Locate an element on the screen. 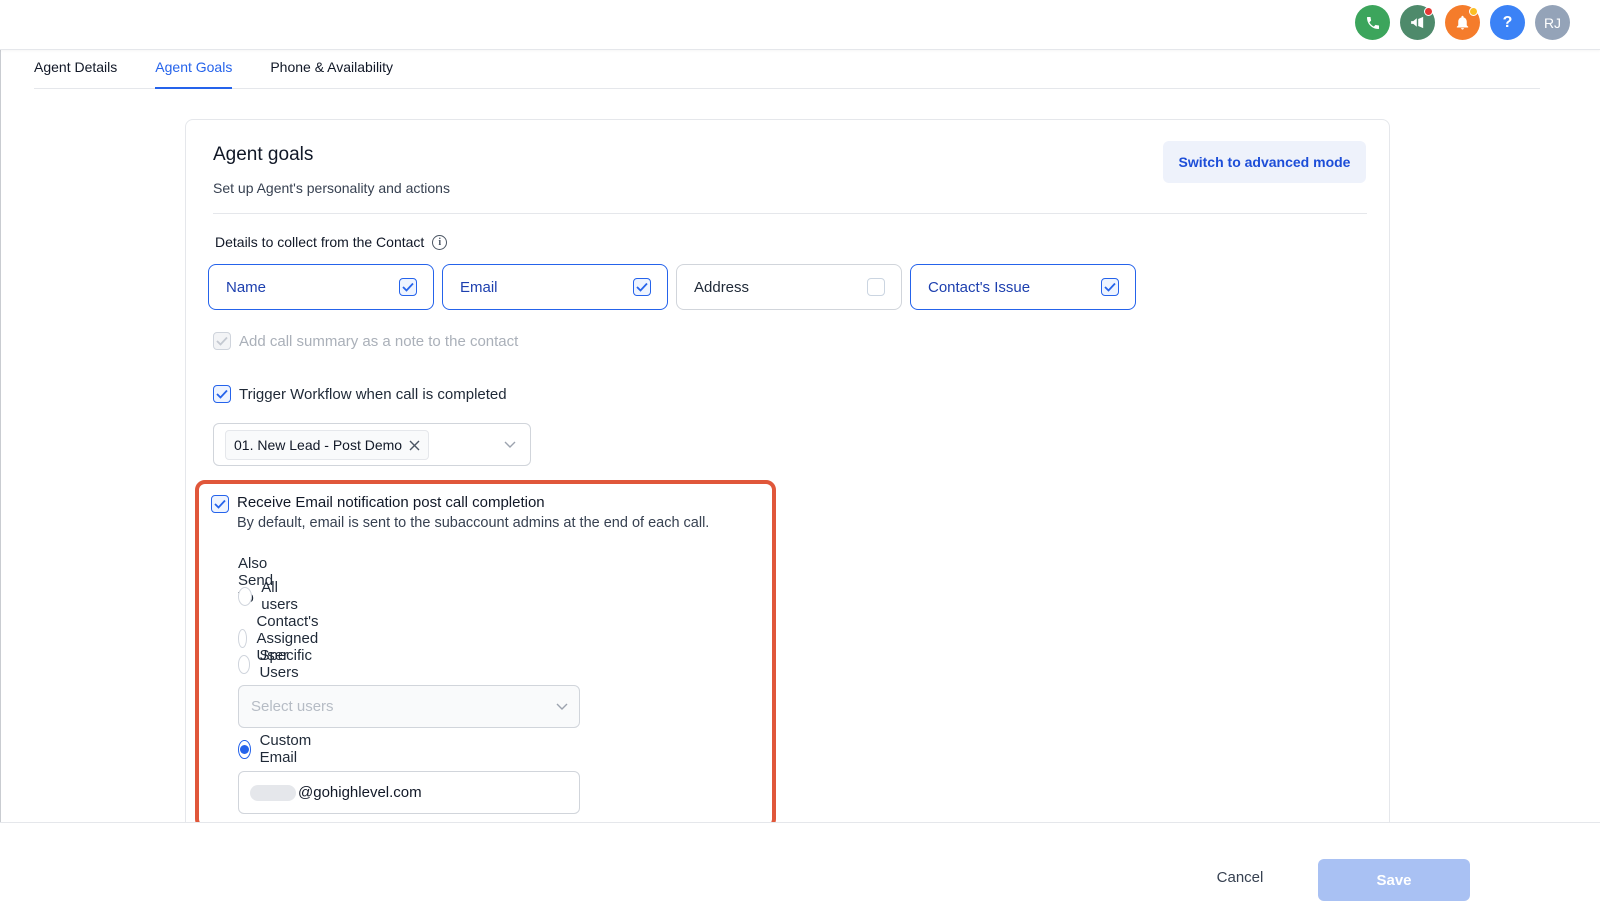  tab-agent-goals: Agent Goals is located at coordinates (194, 70).